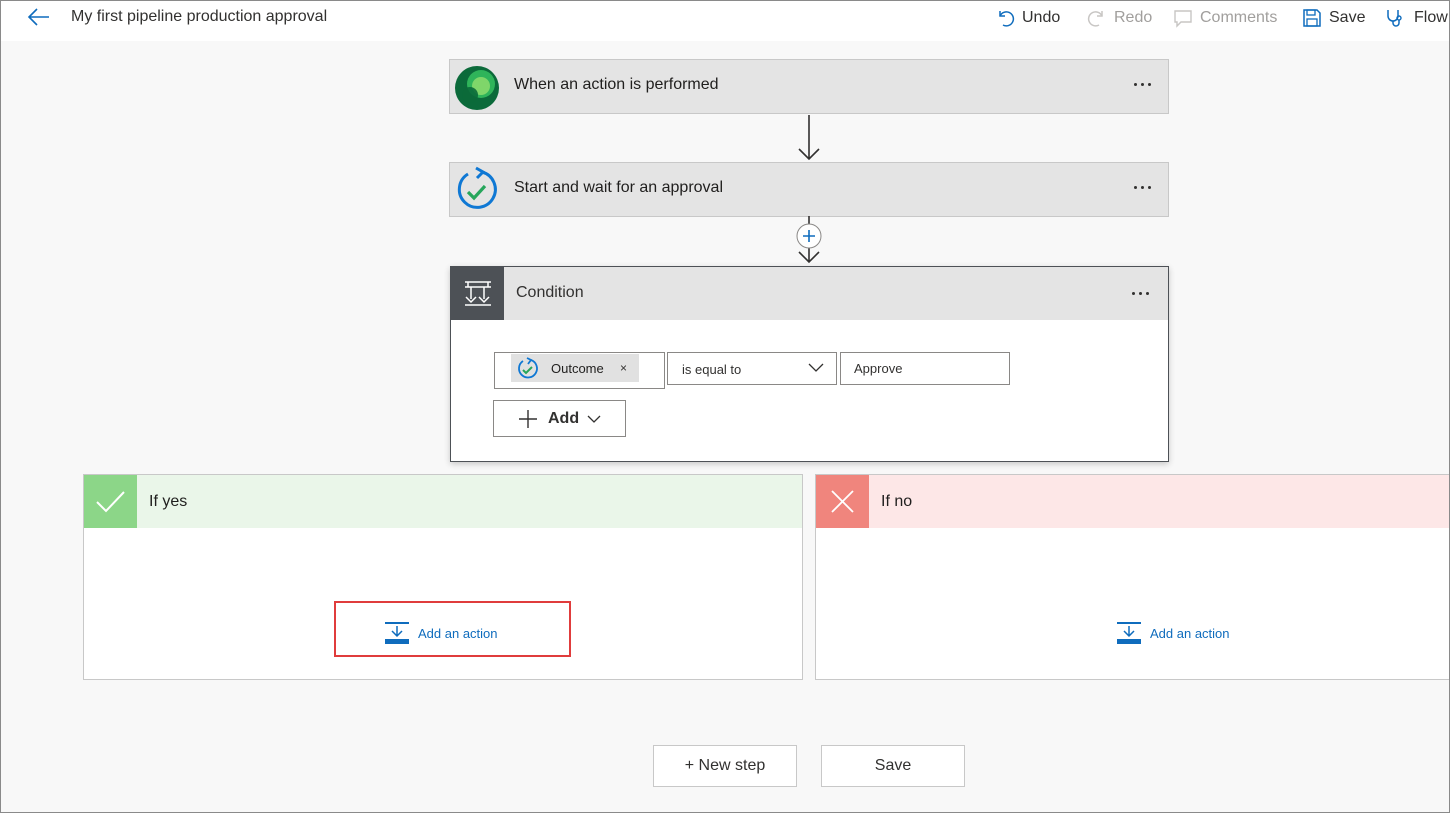  Describe the element at coordinates (809, 138) in the screenshot. I see `connector-arrow-icon` at that location.